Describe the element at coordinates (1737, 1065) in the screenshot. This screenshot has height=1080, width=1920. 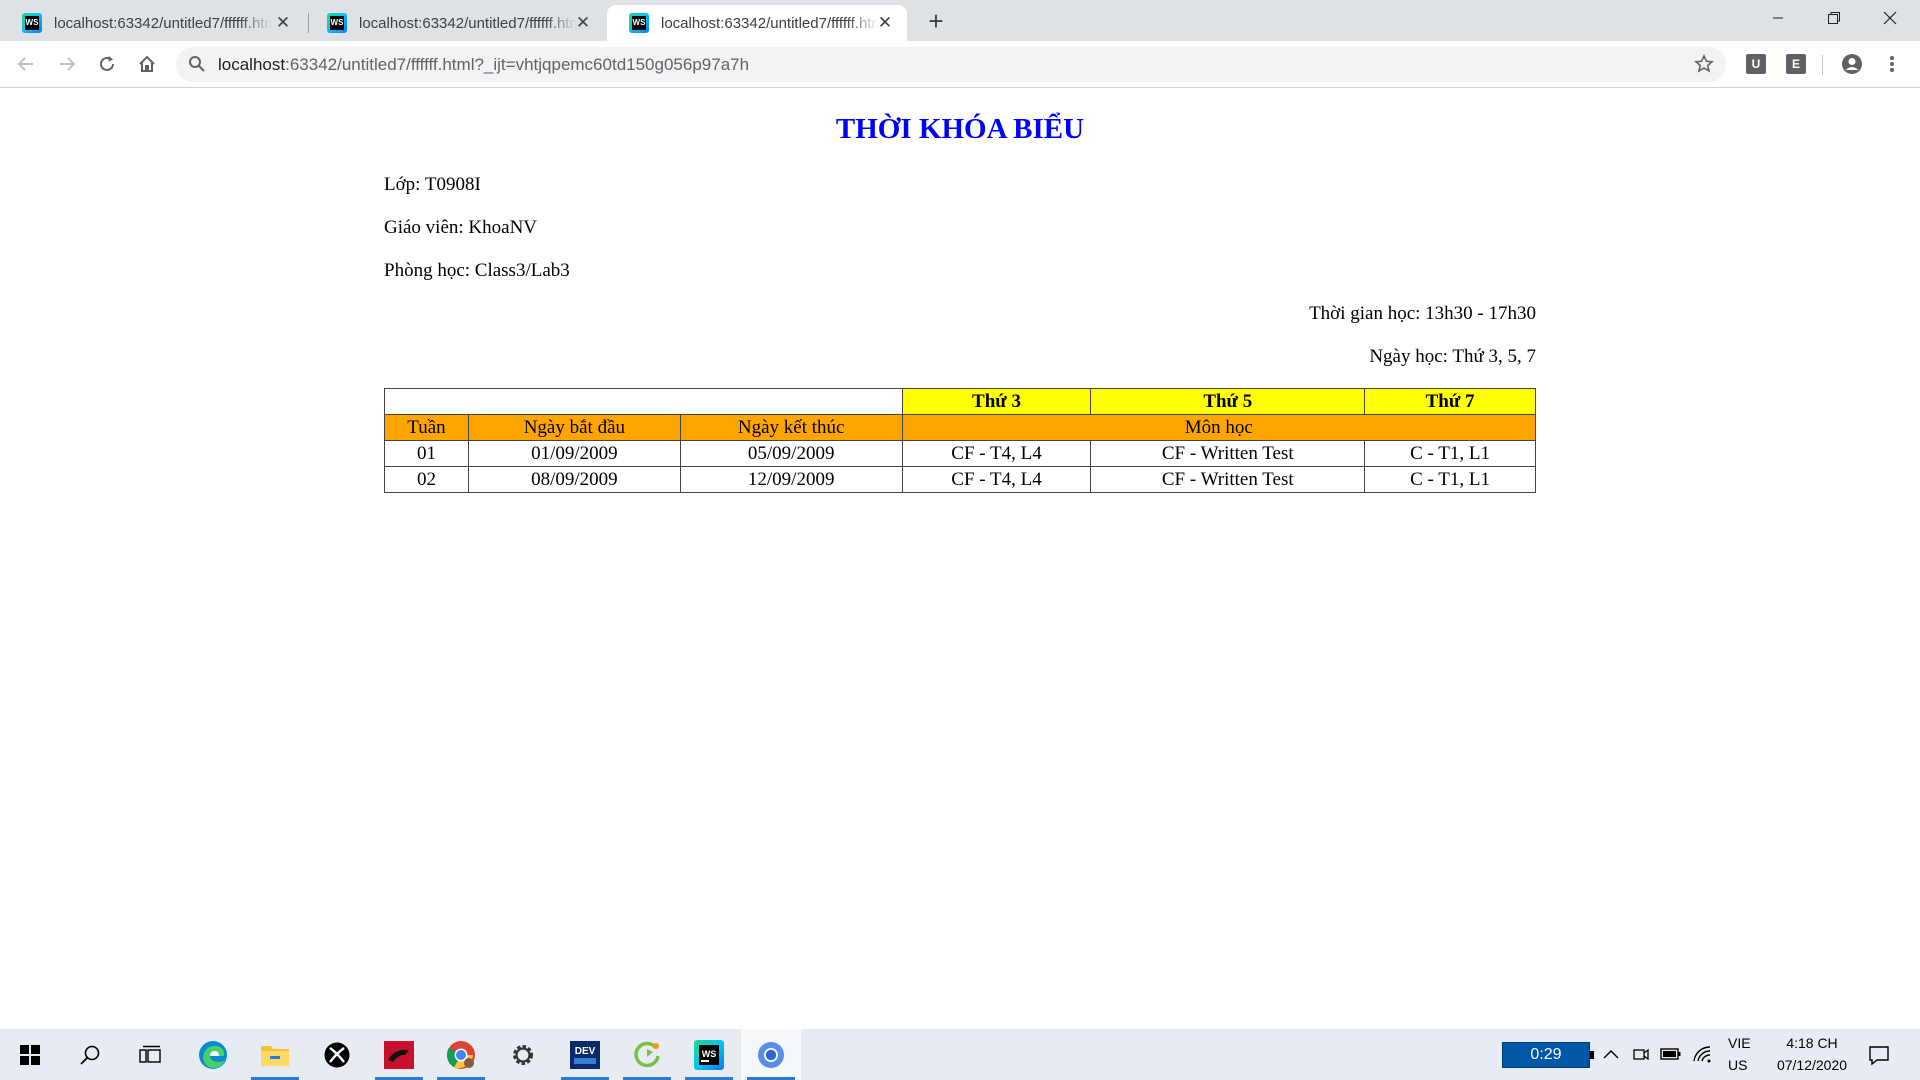
I see `language-indicator-bottom: US` at that location.